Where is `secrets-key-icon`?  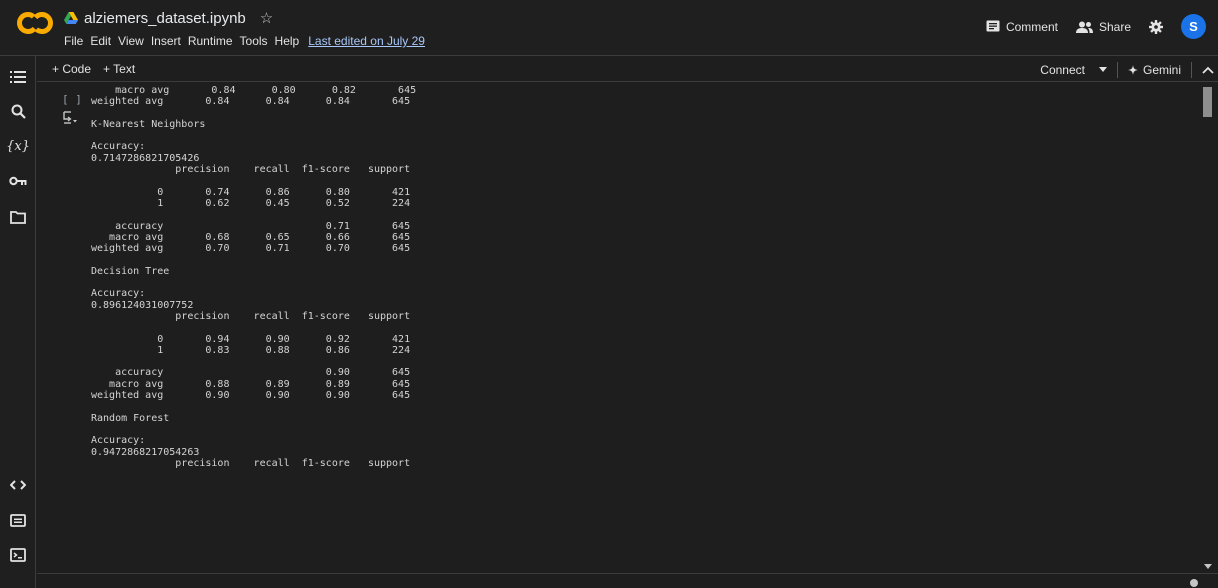 secrets-key-icon is located at coordinates (18, 181).